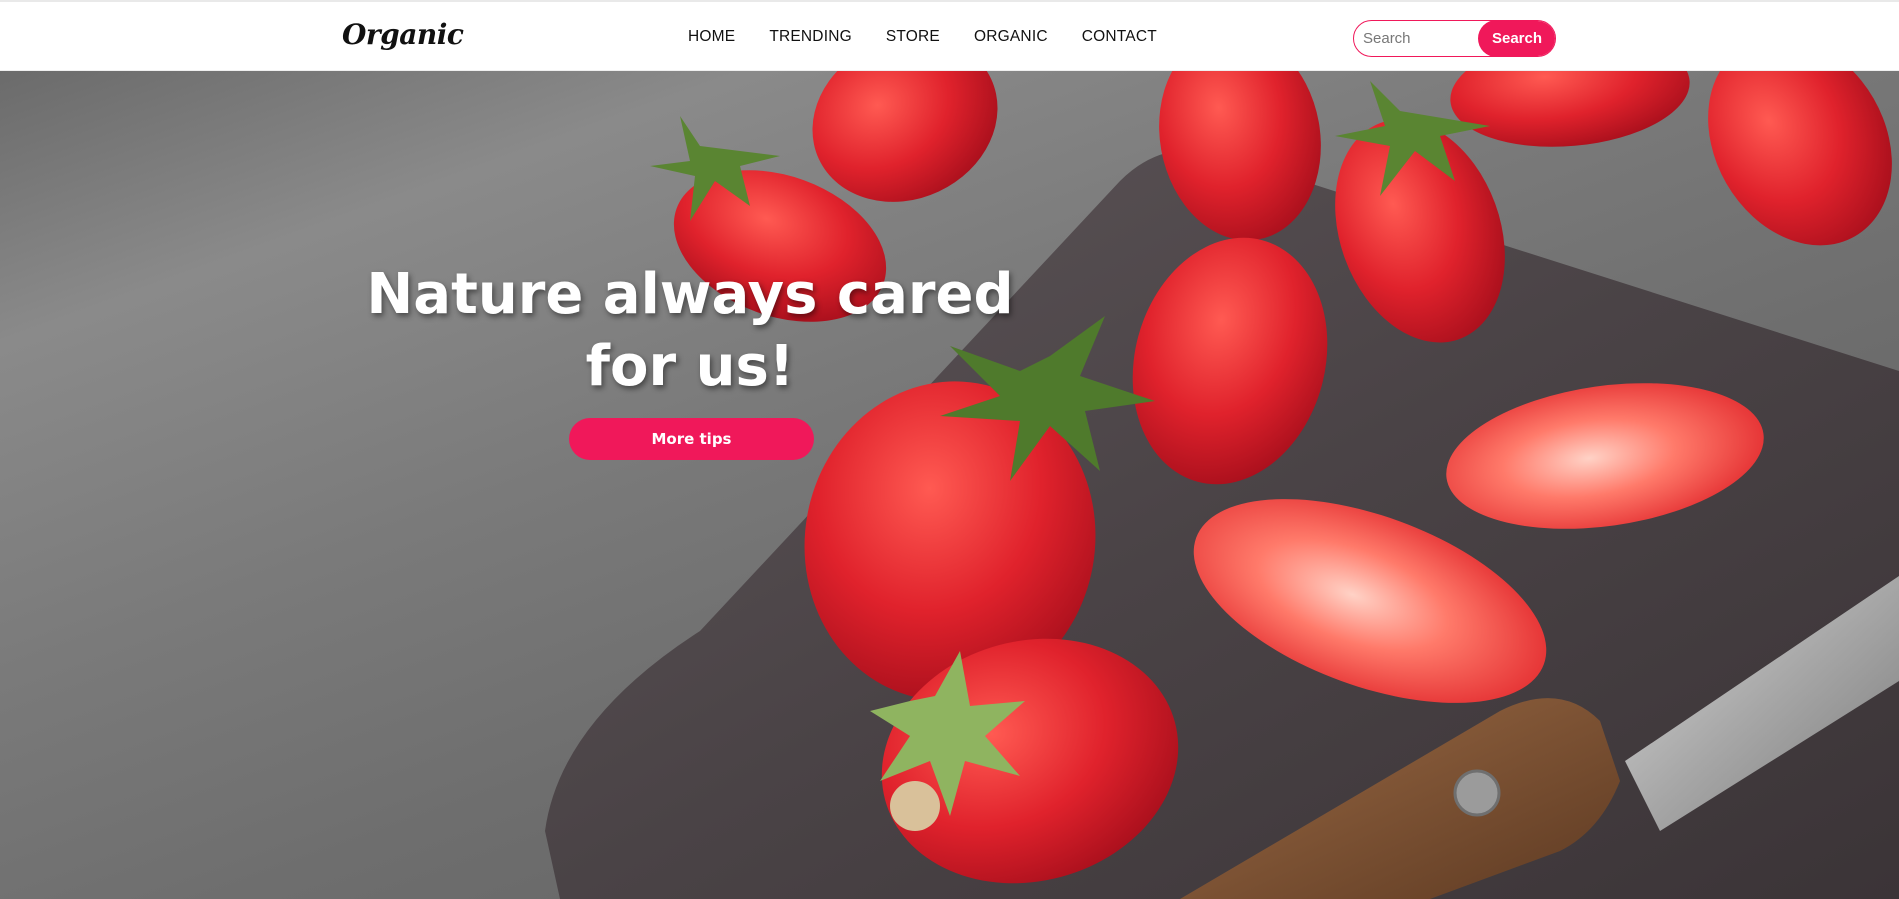 The width and height of the screenshot is (1899, 899). Describe the element at coordinates (711, 37) in the screenshot. I see `nav-home: HOME` at that location.